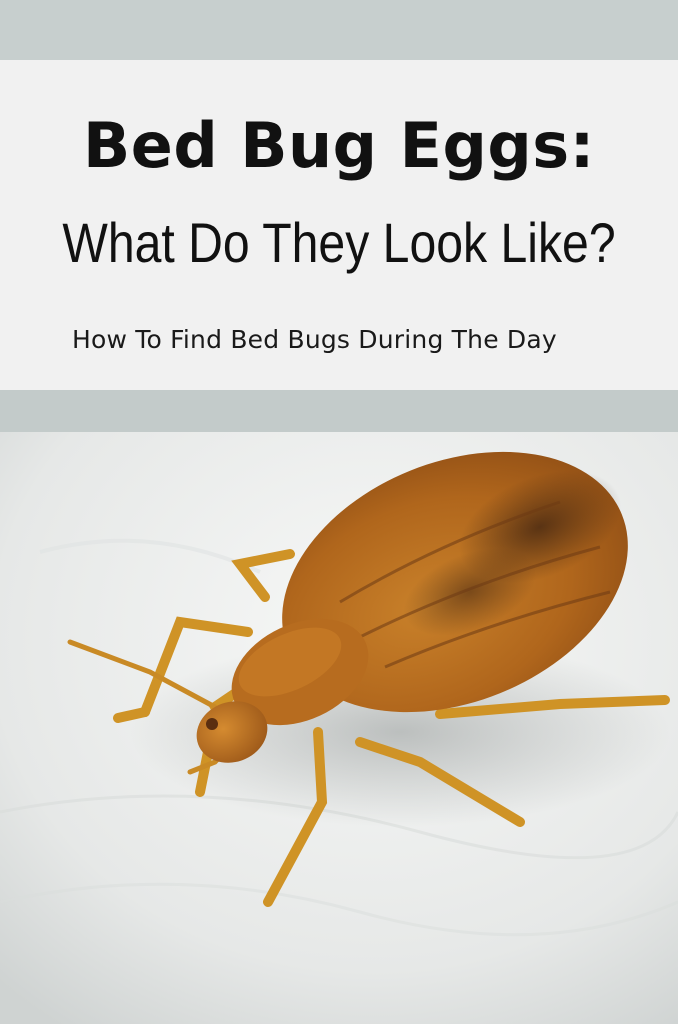 This screenshot has height=1024, width=678. Describe the element at coordinates (339, 411) in the screenshot. I see `divider-band` at that location.